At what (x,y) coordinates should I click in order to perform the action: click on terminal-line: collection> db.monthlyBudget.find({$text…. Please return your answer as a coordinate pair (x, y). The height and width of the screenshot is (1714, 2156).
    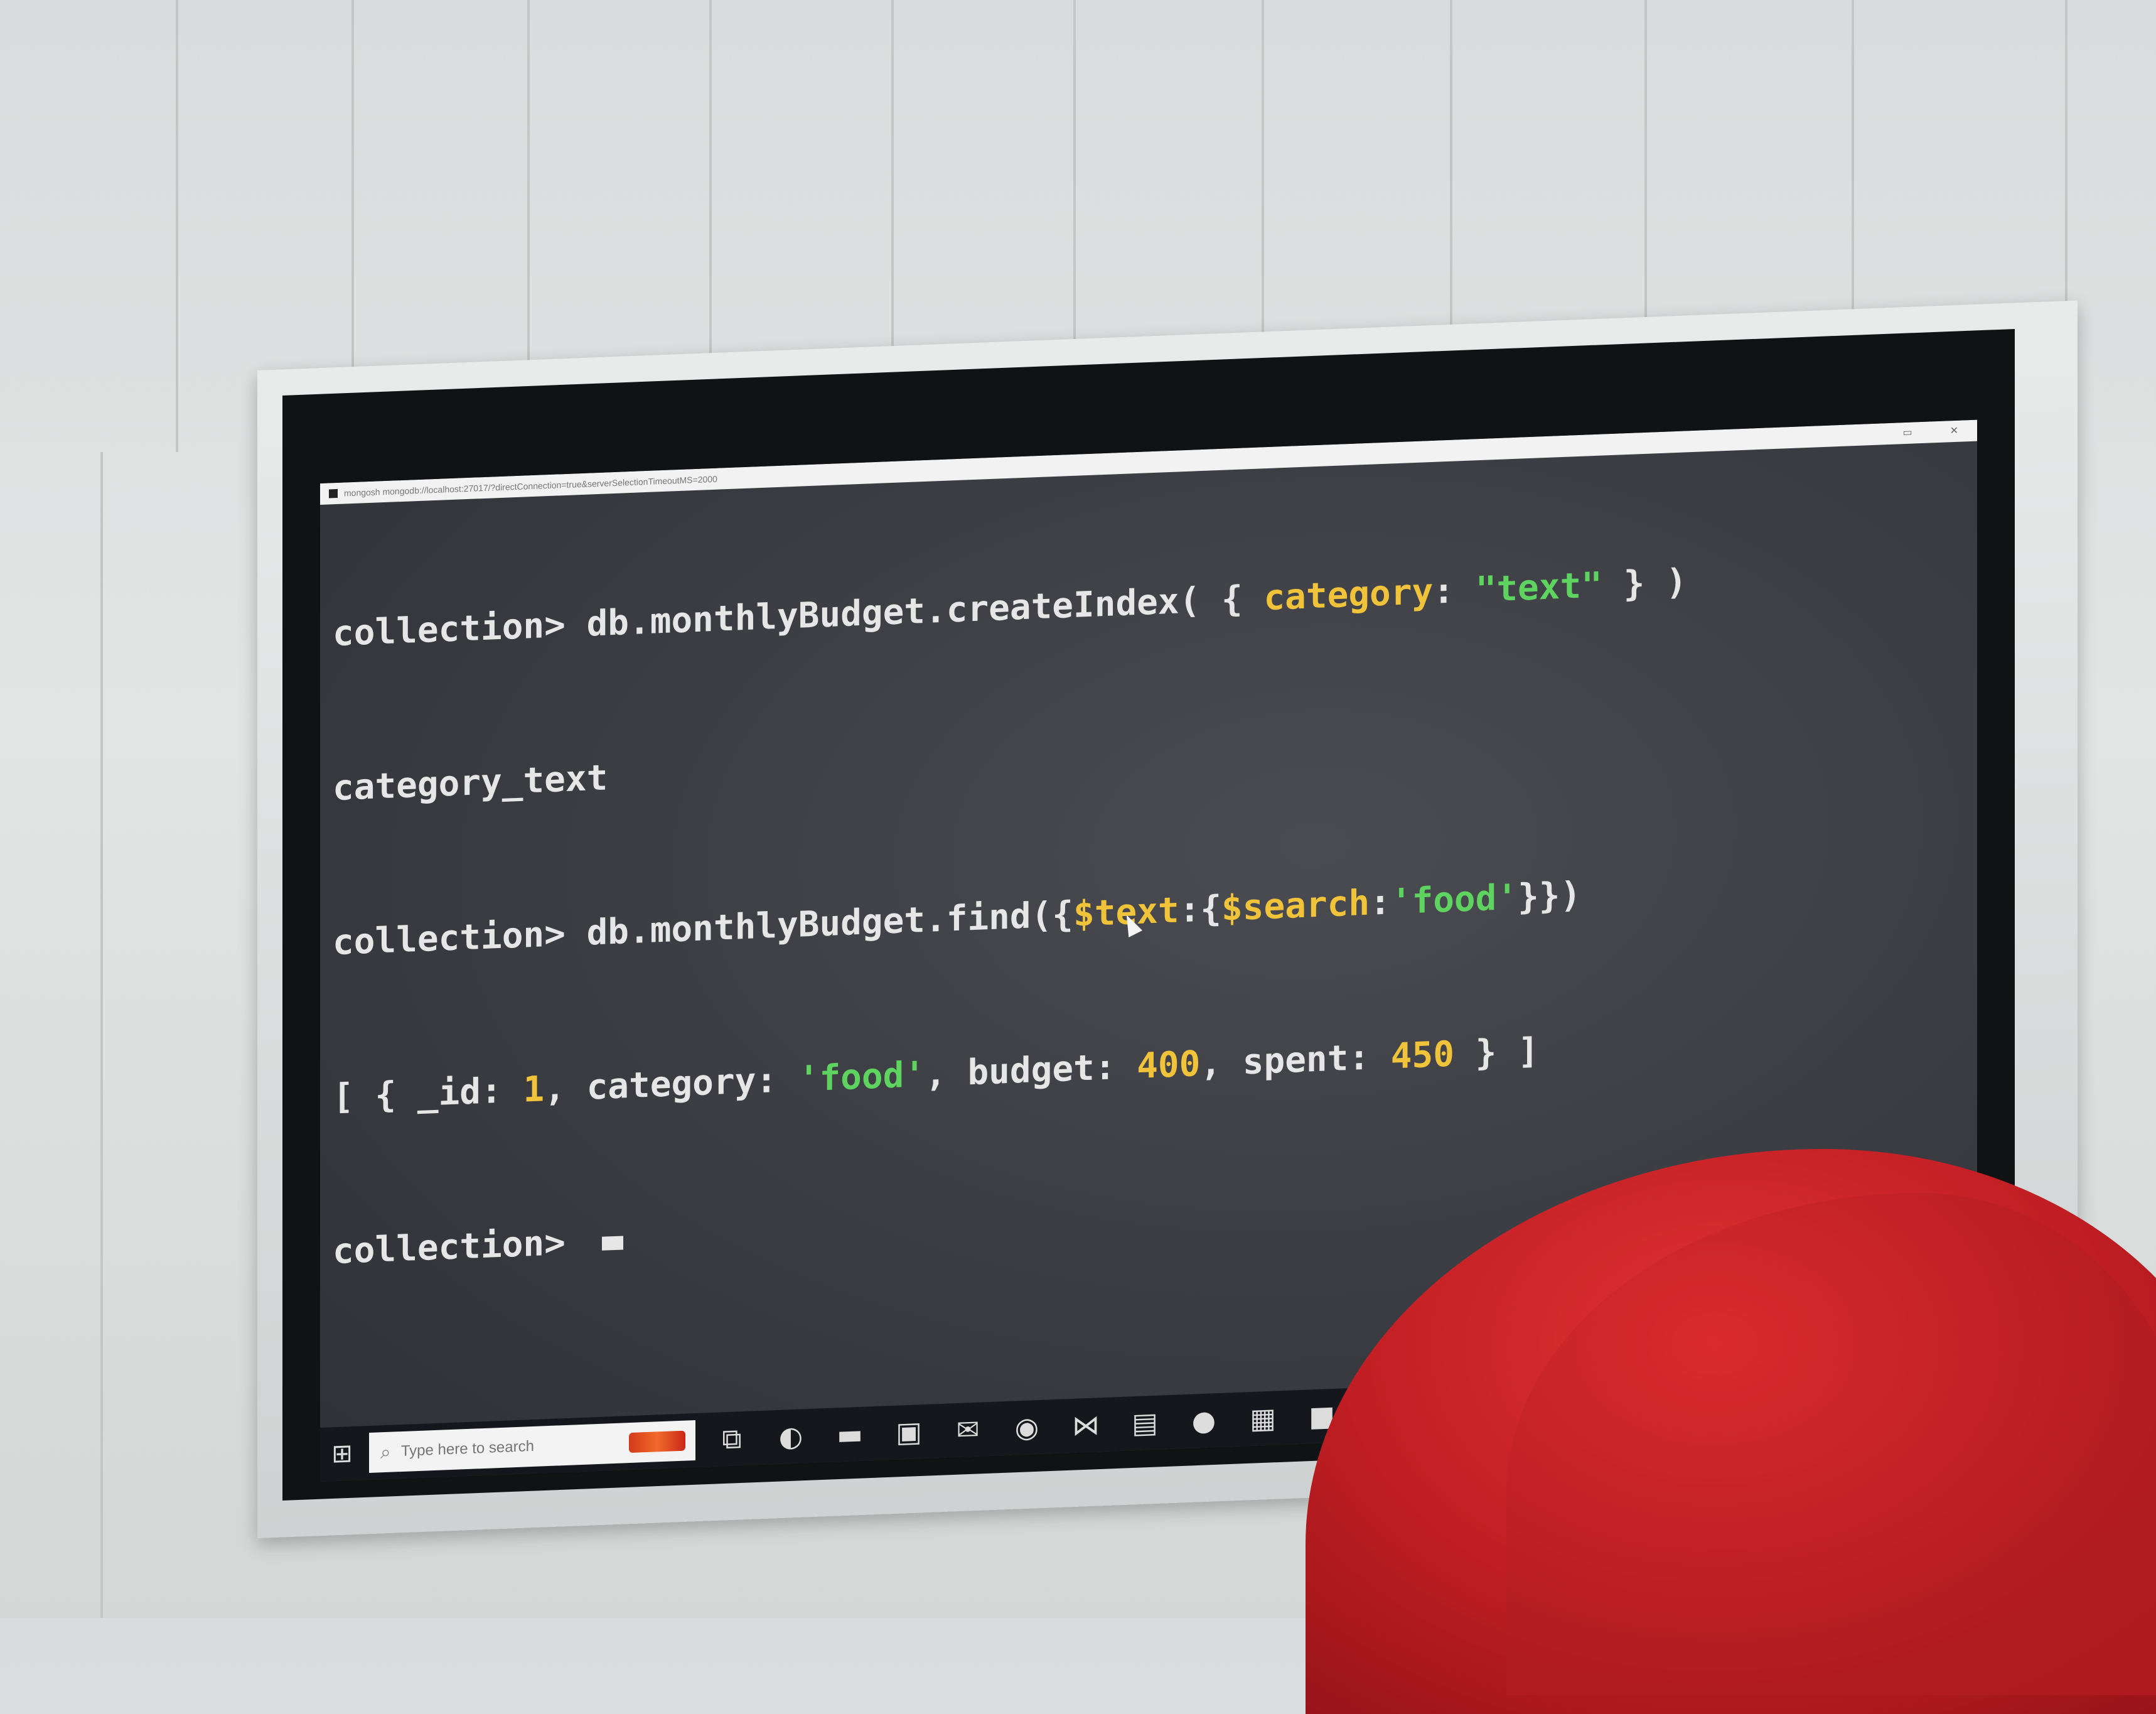
    Looking at the image, I should click on (1149, 911).